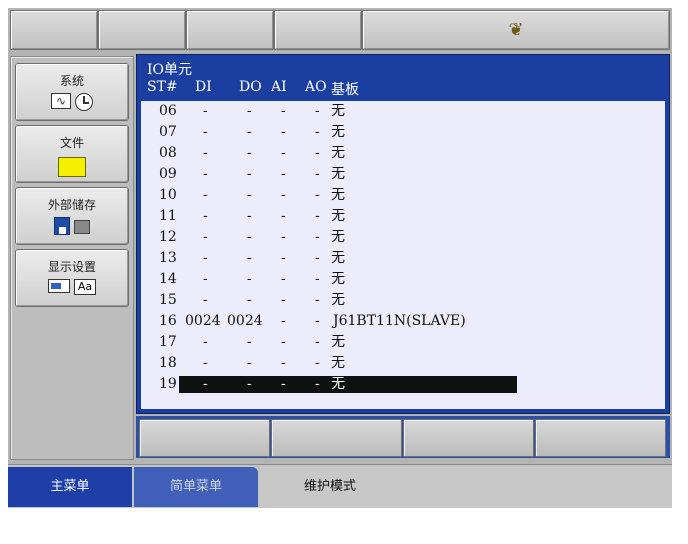 Image resolution: width=688 pixels, height=544 pixels. Describe the element at coordinates (168, 363) in the screenshot. I see `cell-st: 18` at that location.